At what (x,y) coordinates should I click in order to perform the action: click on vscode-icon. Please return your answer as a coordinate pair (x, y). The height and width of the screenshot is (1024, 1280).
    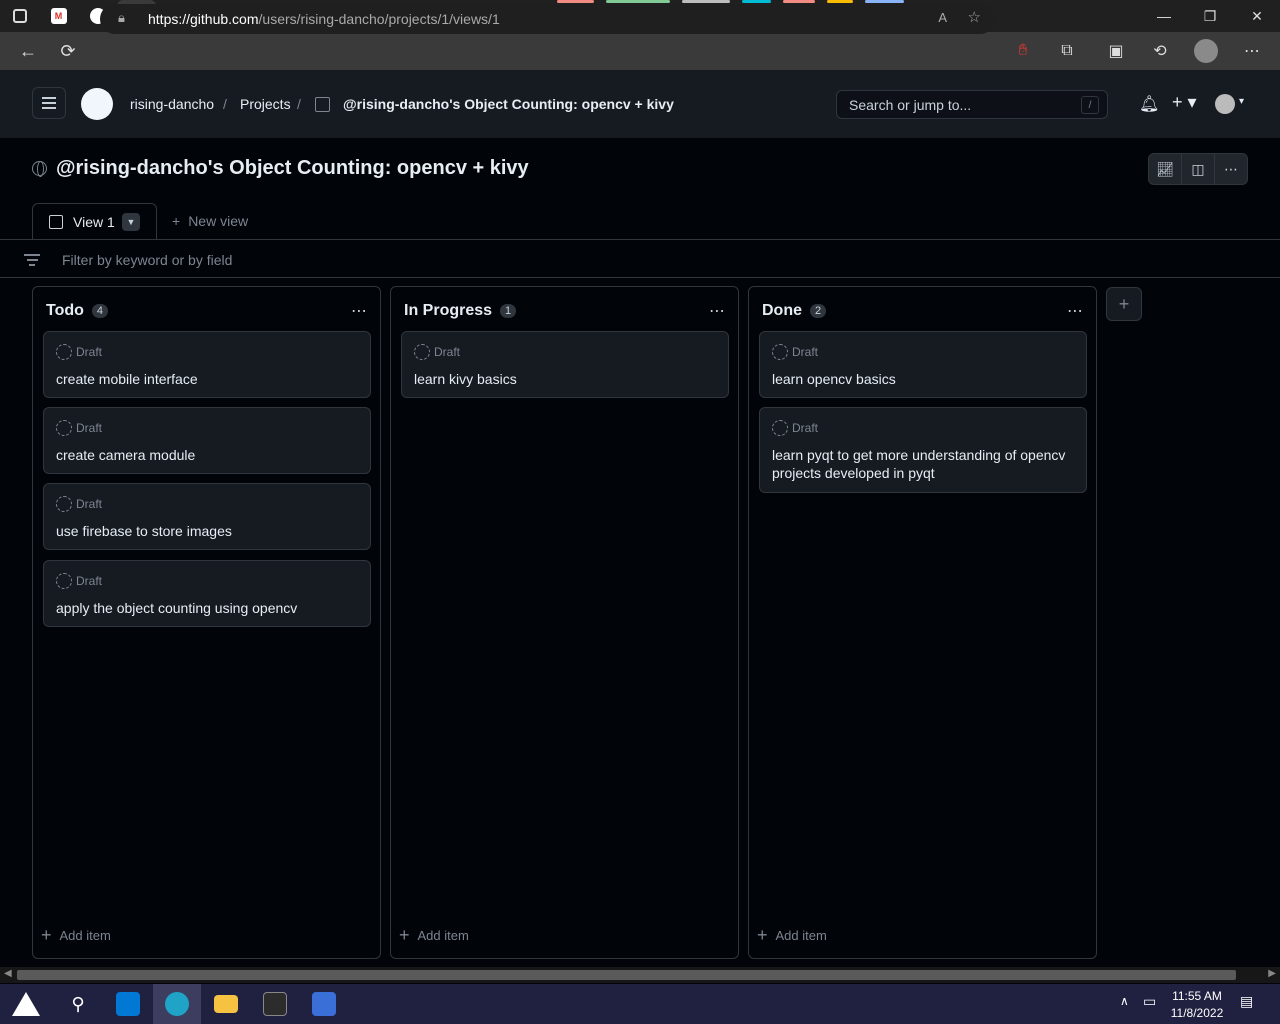
    Looking at the image, I should click on (128, 1004).